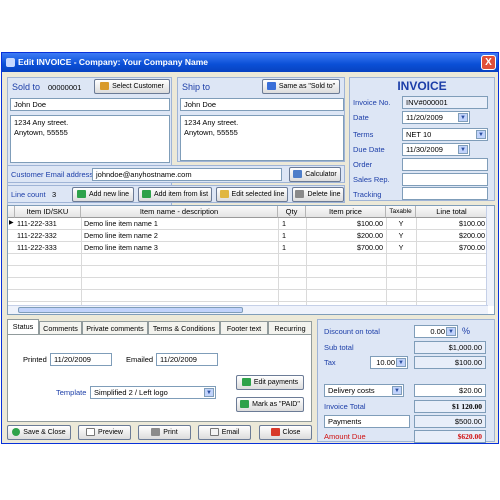 Image resolution: width=500 pixels, height=500 pixels. What do you see at coordinates (262, 138) in the screenshot?
I see `ship-to-address-field: 1234 Any street. Anytown, 55555` at bounding box center [262, 138].